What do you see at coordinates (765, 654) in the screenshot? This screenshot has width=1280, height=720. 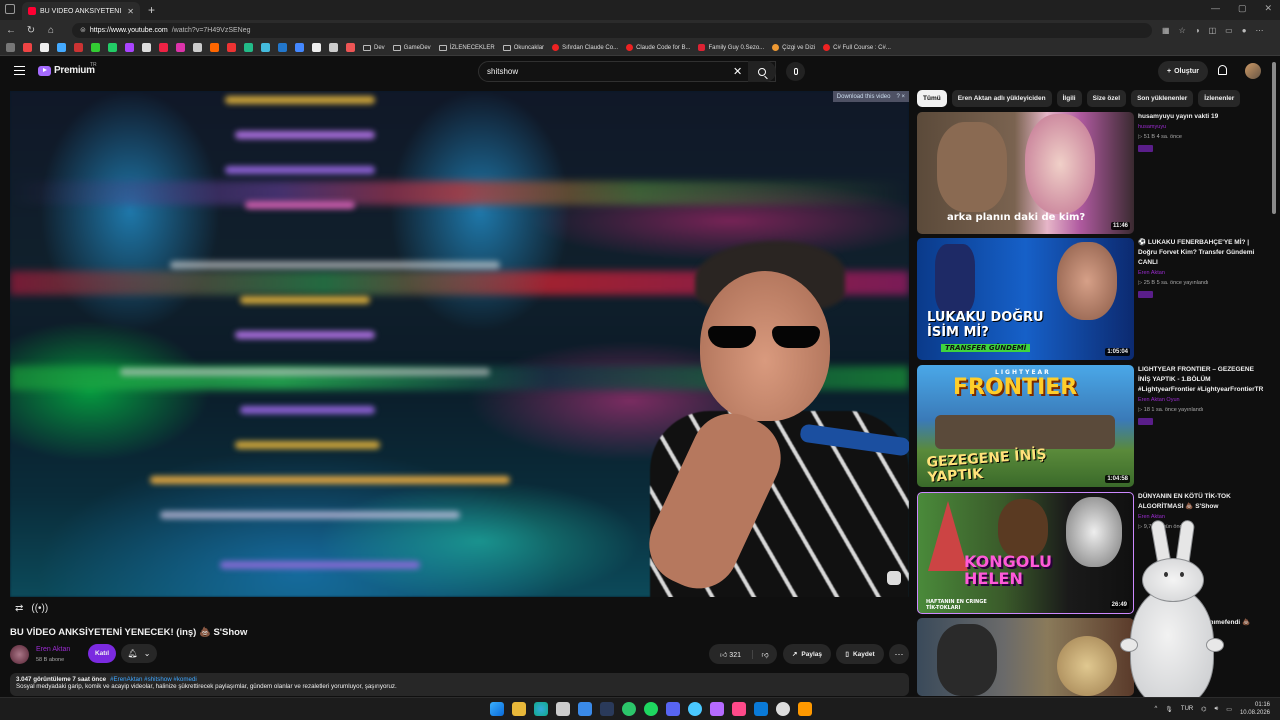 I see `dislike-button: 👎︎` at bounding box center [765, 654].